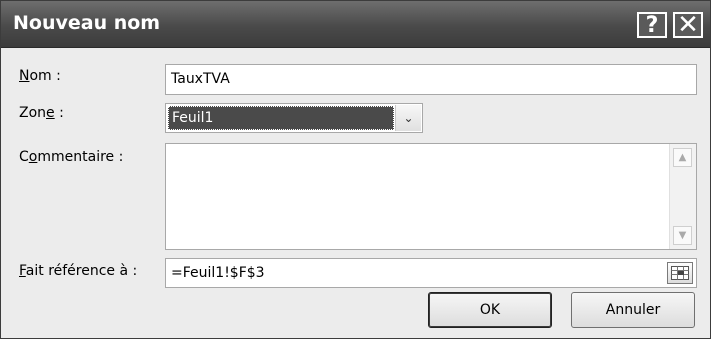 The height and width of the screenshot is (339, 711). Describe the element at coordinates (71, 157) in the screenshot. I see `comment-label: Commentaire :` at that location.